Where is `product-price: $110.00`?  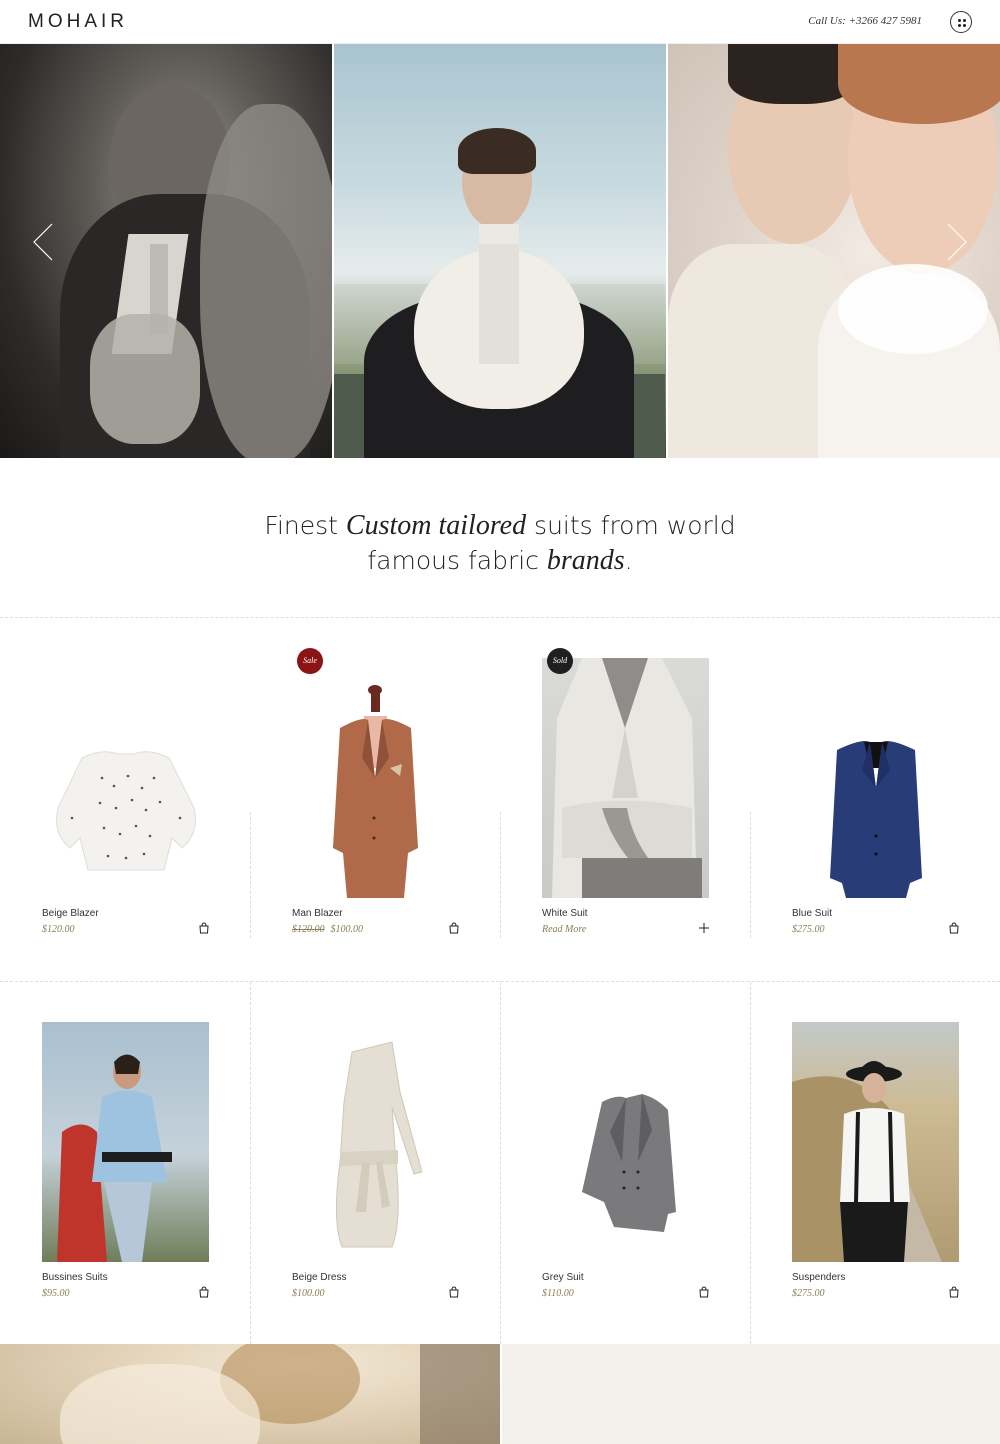 product-price: $110.00 is located at coordinates (558, 1293).